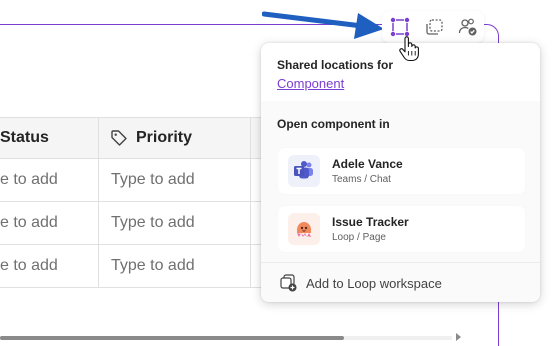 This screenshot has width=560, height=346. What do you see at coordinates (374, 283) in the screenshot?
I see `add-to-loop-workspace-label: Add to Loop workspace` at bounding box center [374, 283].